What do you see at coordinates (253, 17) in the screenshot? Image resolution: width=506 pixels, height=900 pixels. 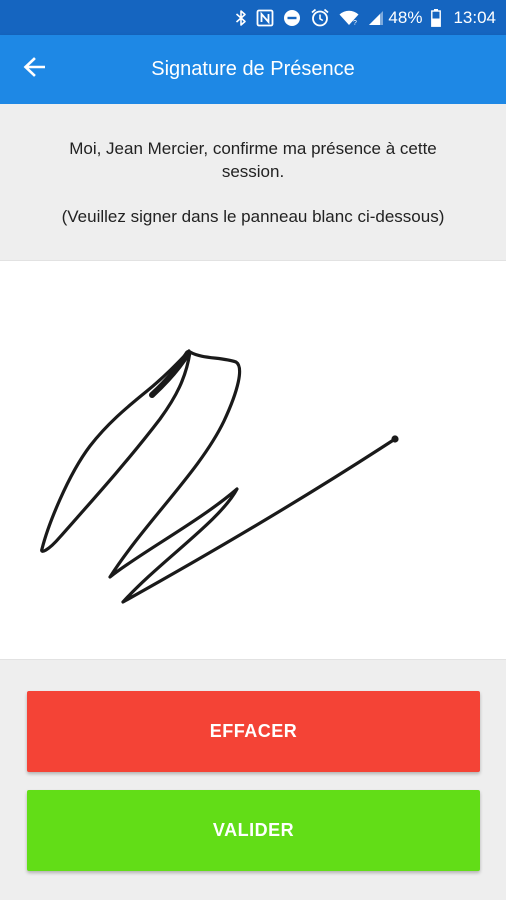 I see `status-bar: ? 48% 13:04` at bounding box center [253, 17].